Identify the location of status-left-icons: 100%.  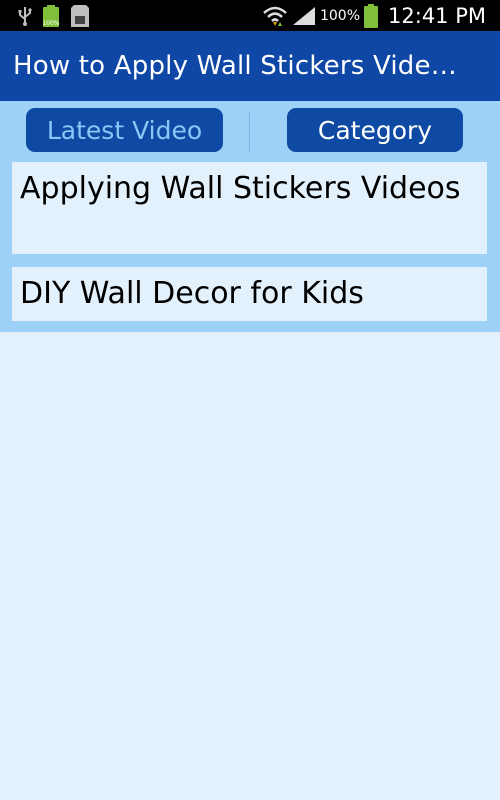
(45, 16).